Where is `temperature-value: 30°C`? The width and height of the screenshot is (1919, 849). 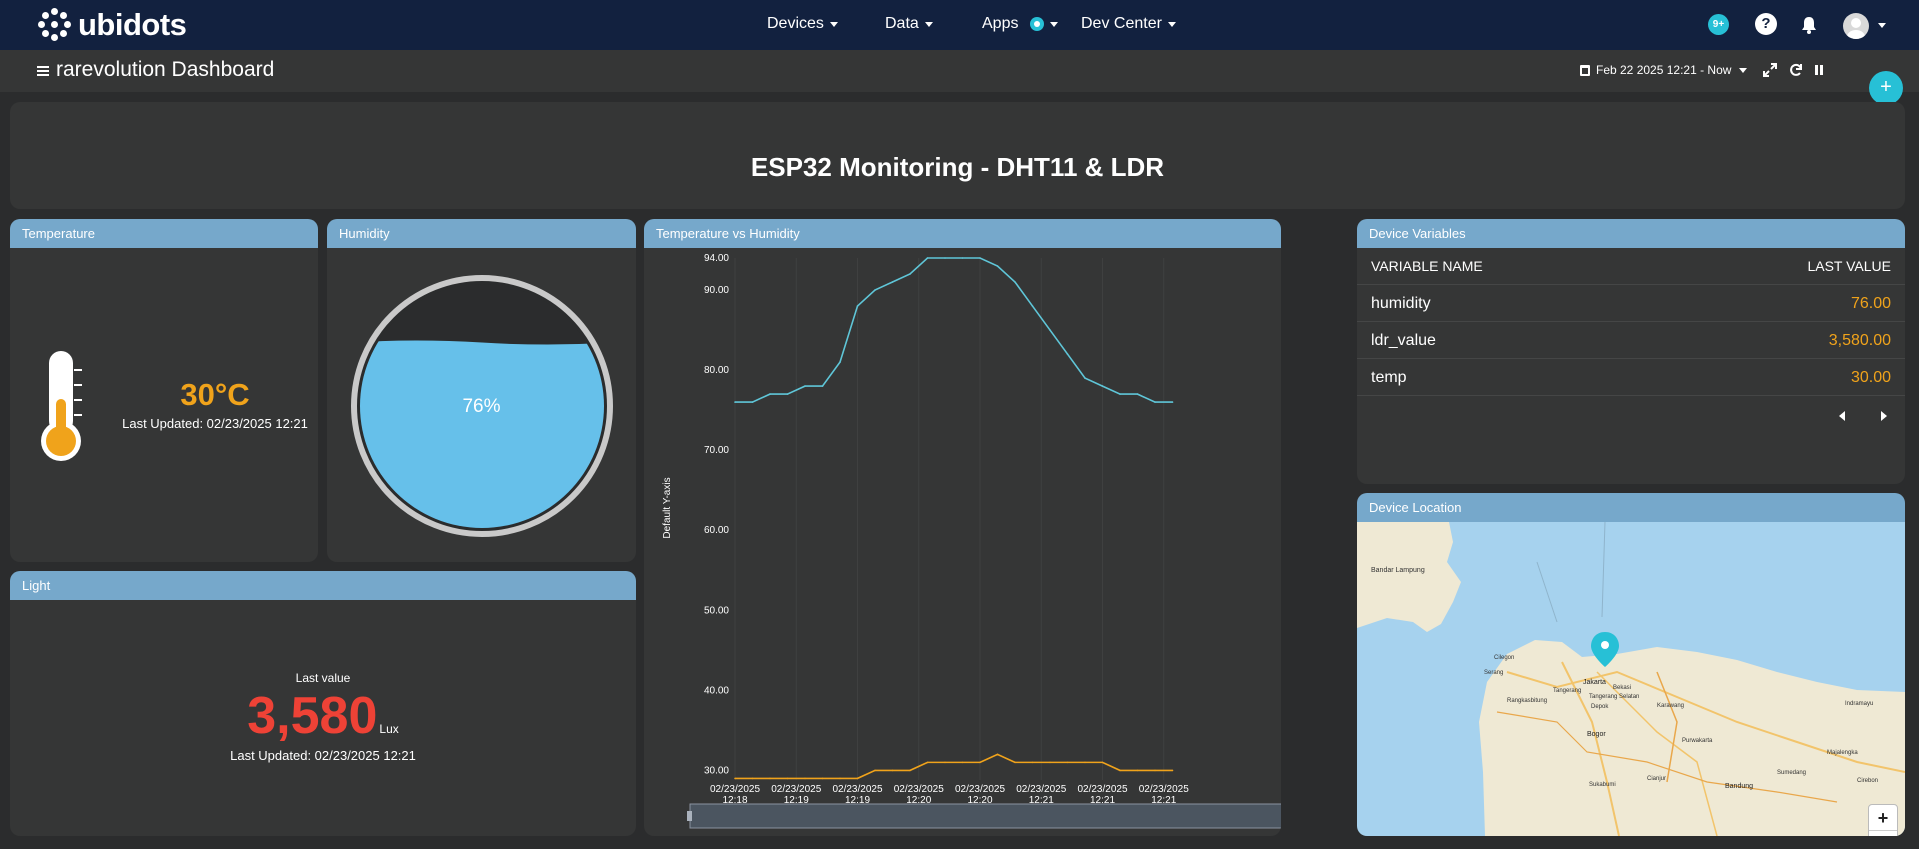
temperature-value: 30°C is located at coordinates (215, 394).